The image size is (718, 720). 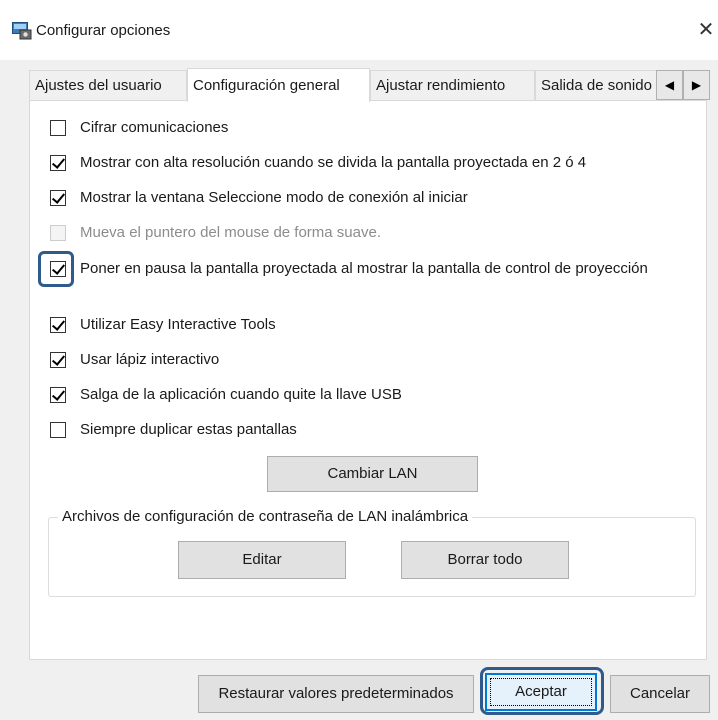 What do you see at coordinates (150, 359) in the screenshot?
I see `option-label: Usar lápiz interactivo` at bounding box center [150, 359].